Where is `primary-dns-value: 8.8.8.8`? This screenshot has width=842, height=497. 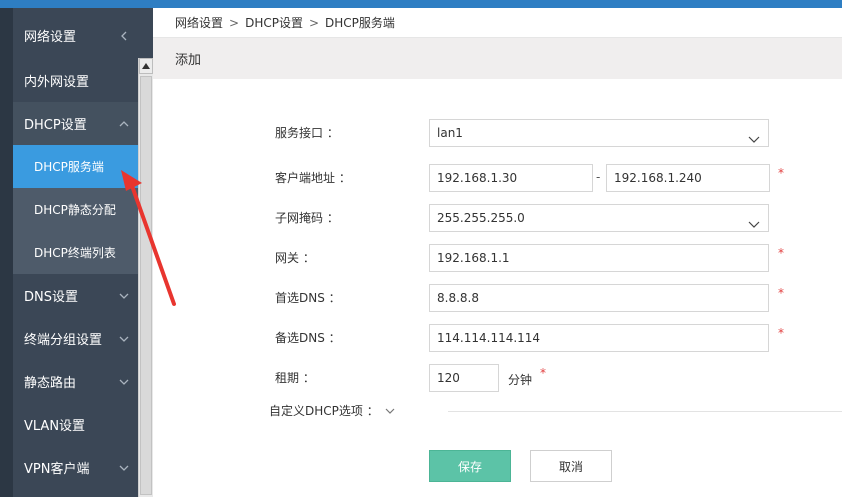
primary-dns-value: 8.8.8.8 is located at coordinates (458, 298).